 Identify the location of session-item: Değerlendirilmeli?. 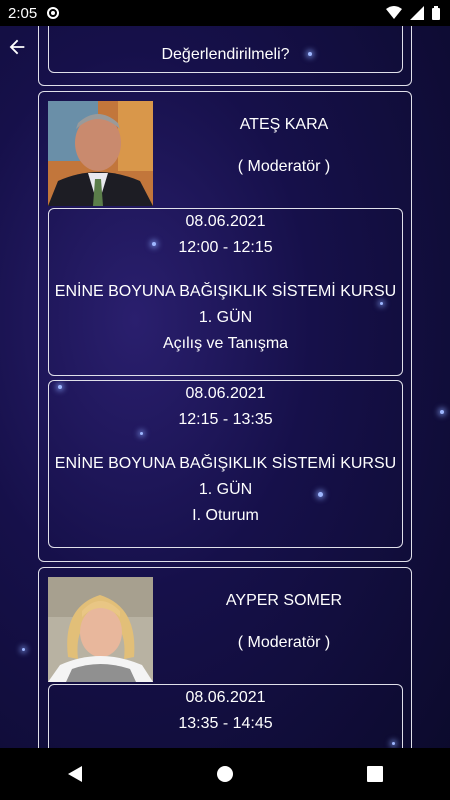
(225, 49).